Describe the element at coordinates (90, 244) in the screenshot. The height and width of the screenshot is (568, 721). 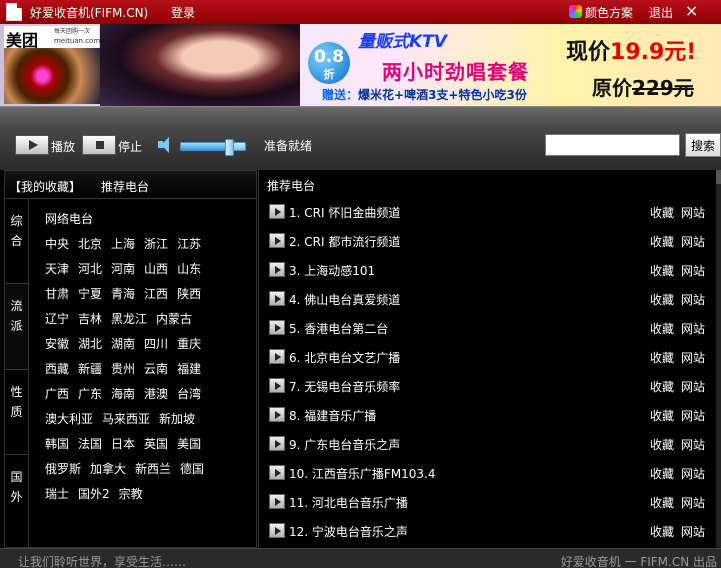
I see `region-item: 北京` at that location.